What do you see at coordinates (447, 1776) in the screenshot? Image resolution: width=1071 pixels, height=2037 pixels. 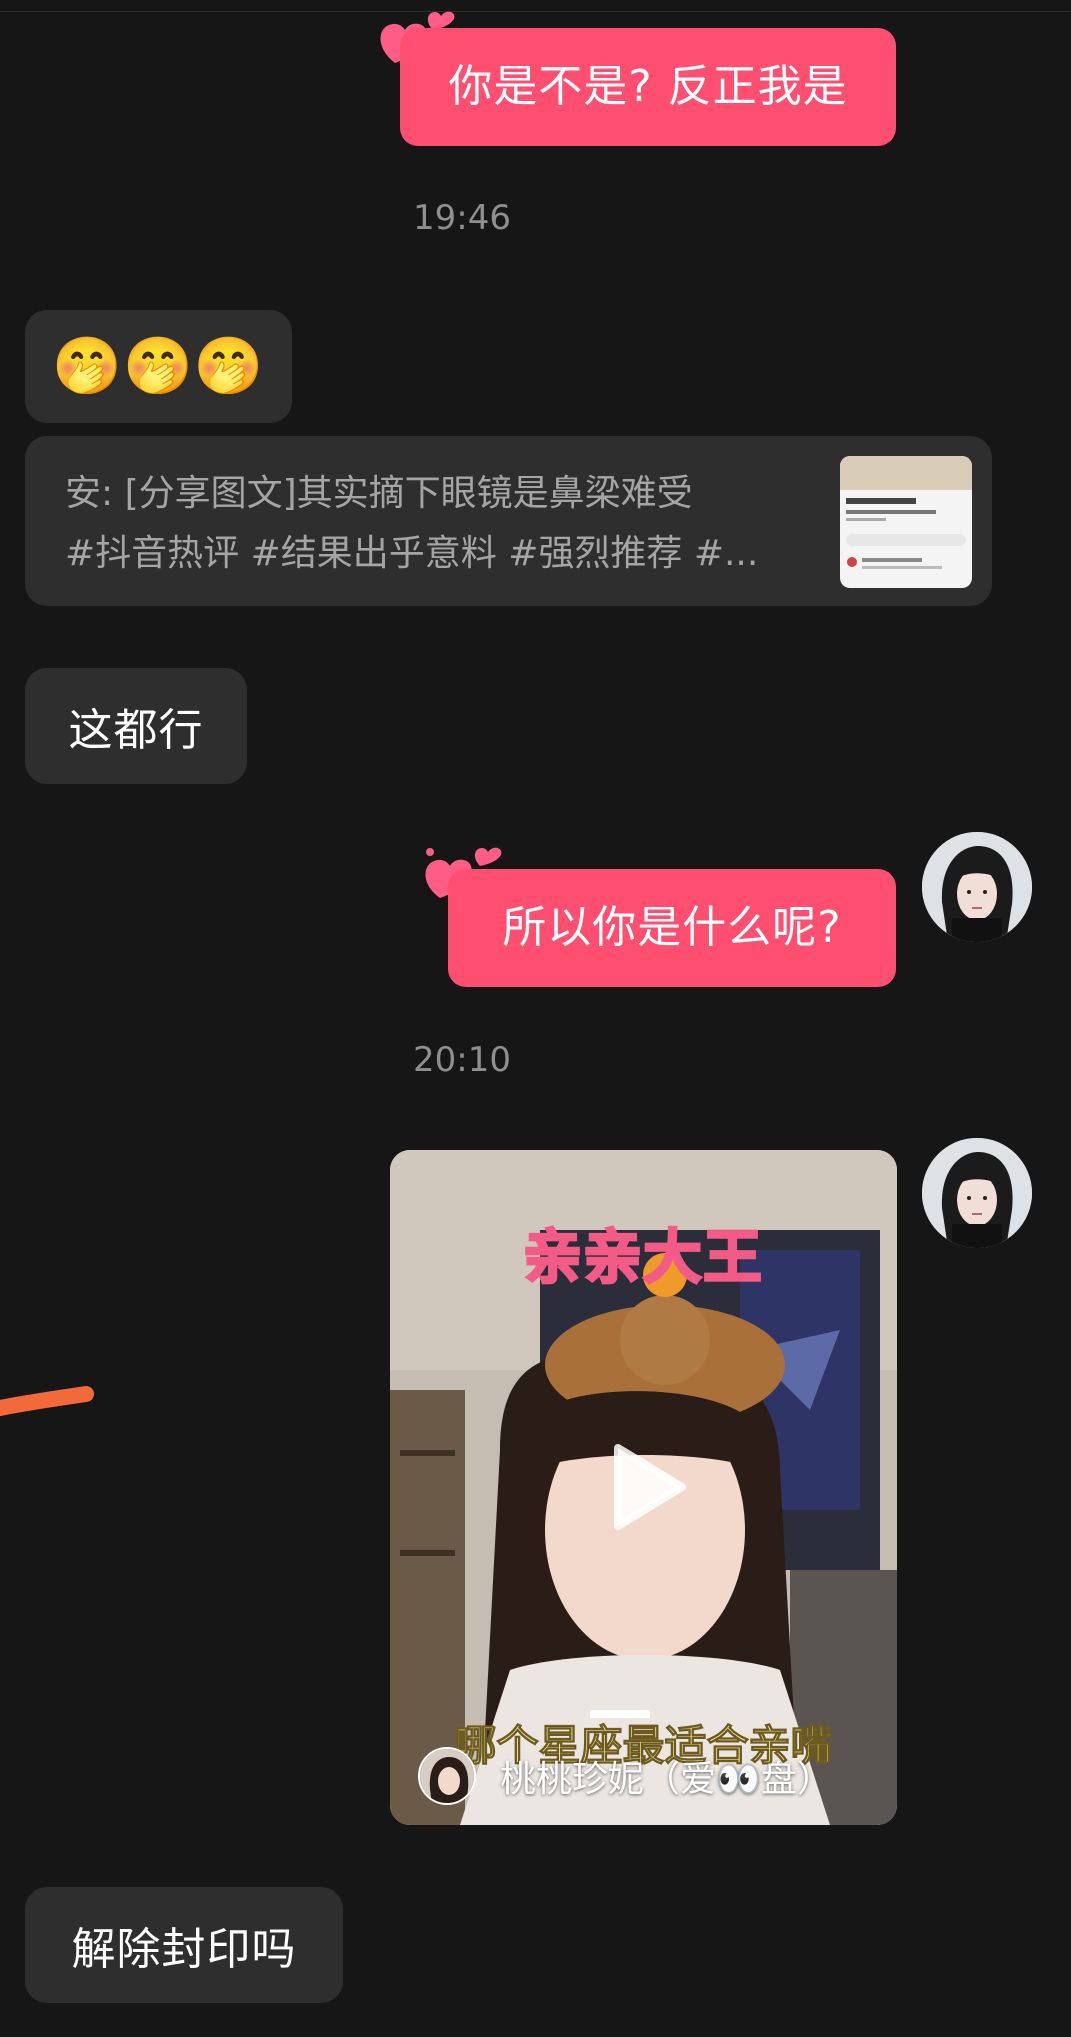 I see `video-author-avatar` at bounding box center [447, 1776].